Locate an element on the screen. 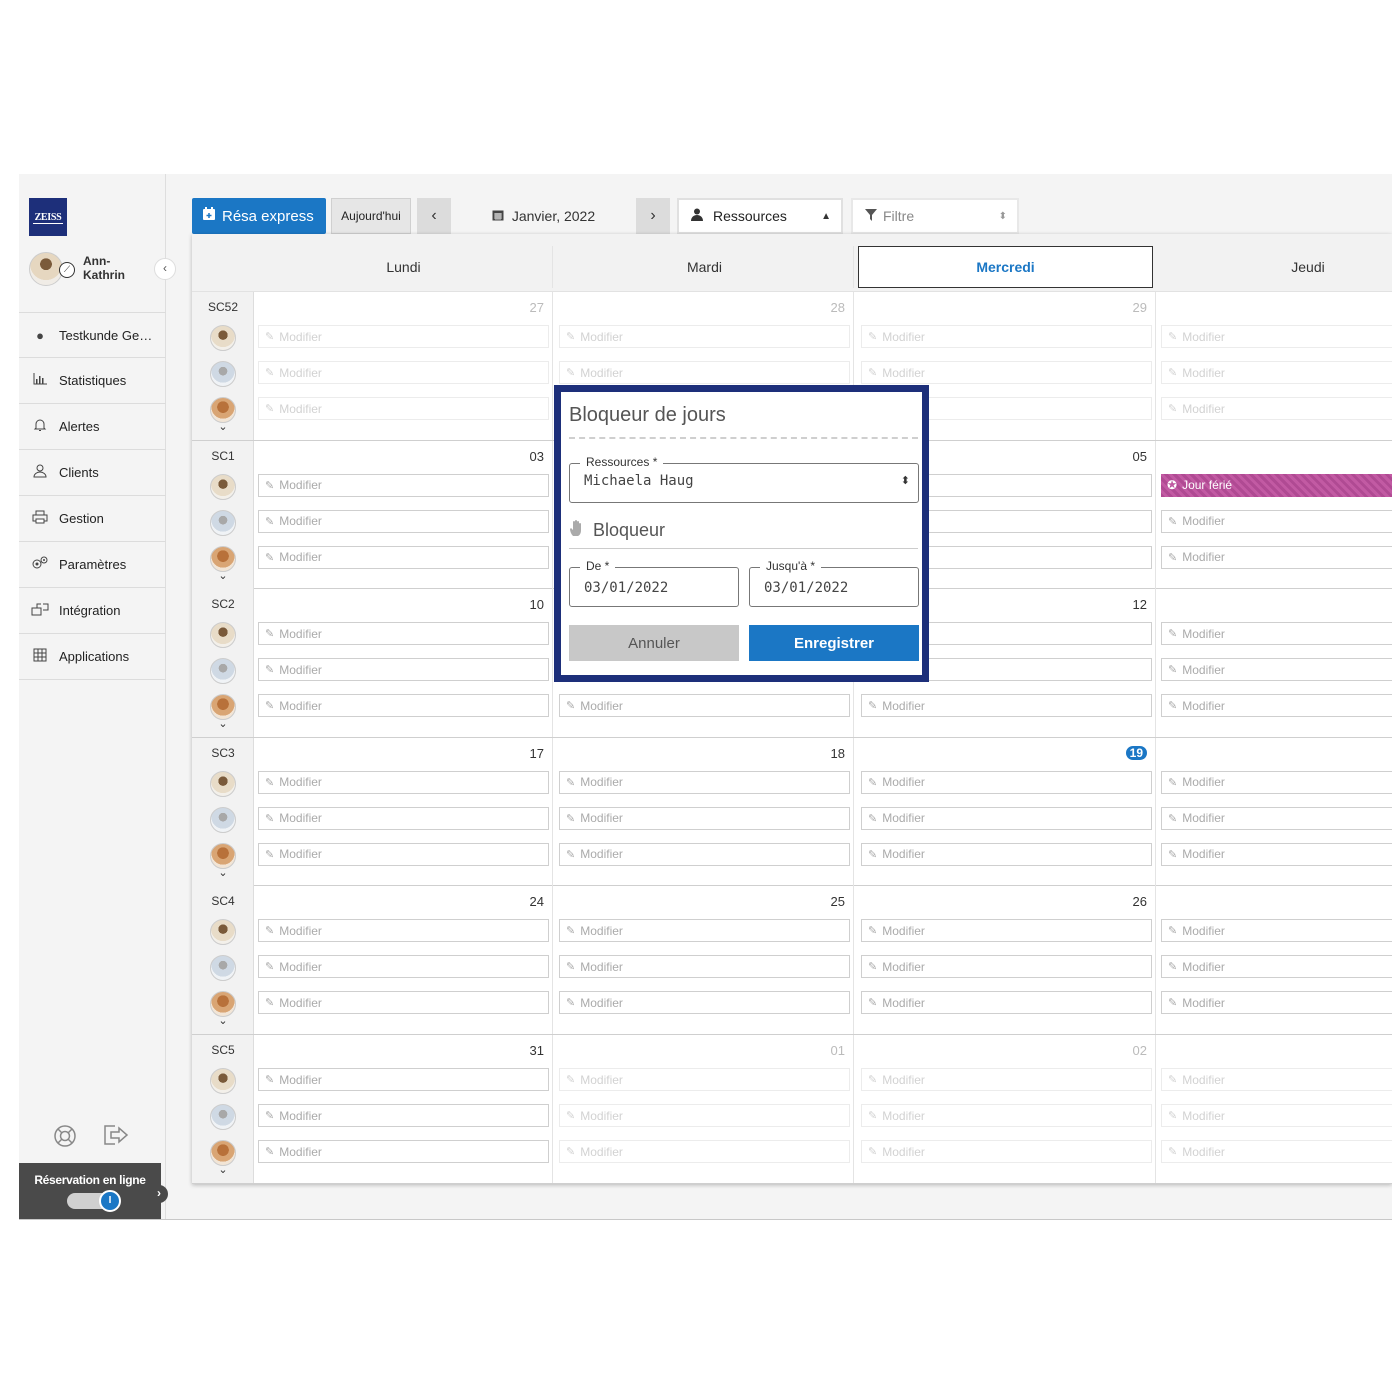  sidebar-item-clients: Clients is located at coordinates (92, 473).